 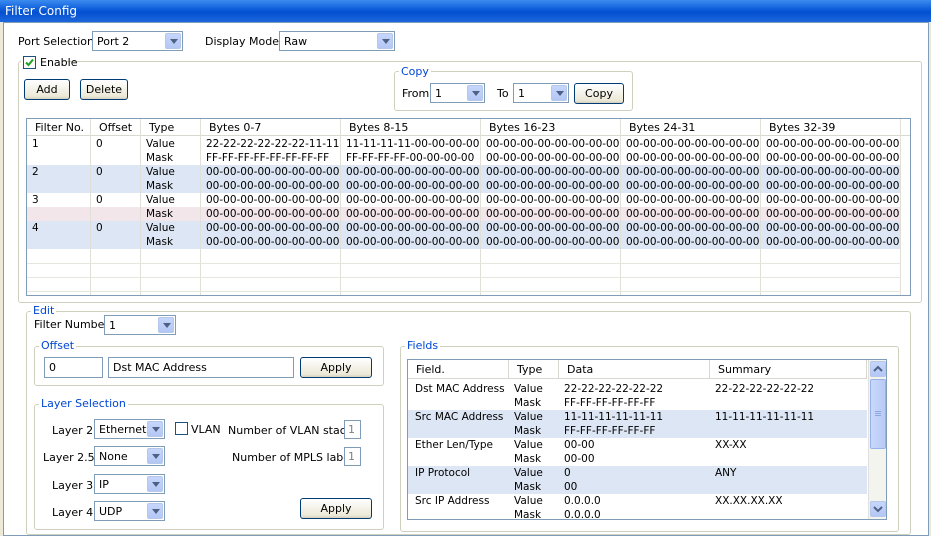 What do you see at coordinates (582, 501) in the screenshot?
I see `fields-table-cell: 0.0.0.0` at bounding box center [582, 501].